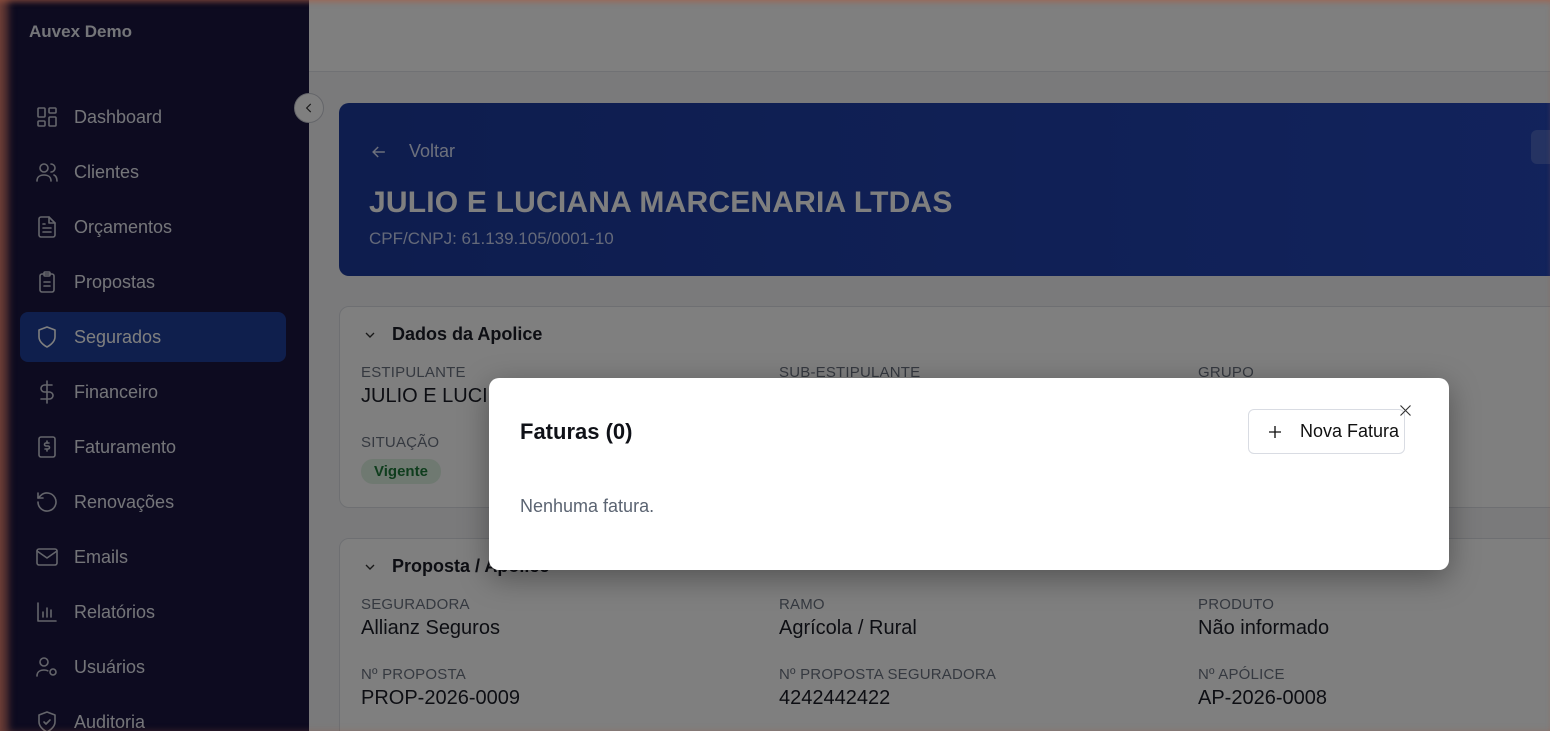 The height and width of the screenshot is (731, 1550). I want to click on plus-icon, so click(1275, 431).